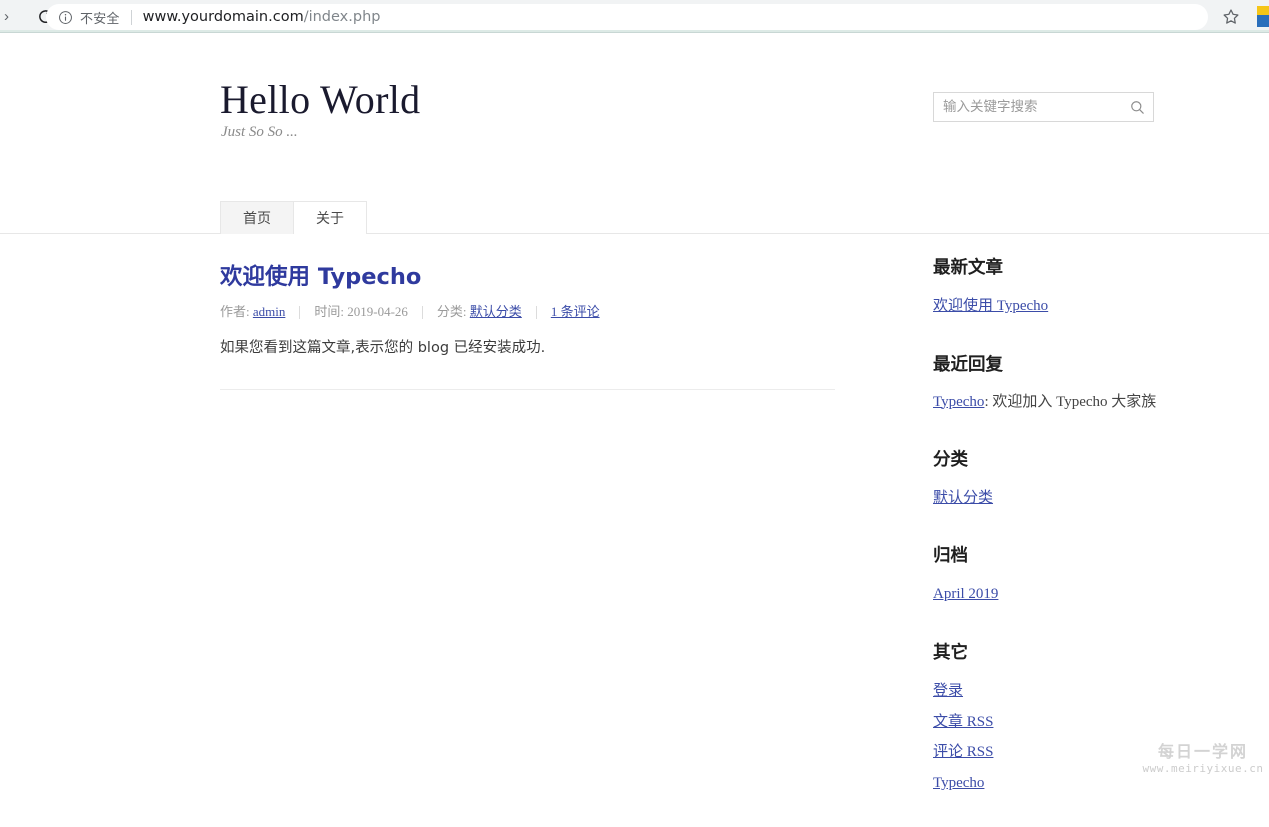  I want to click on site-title: Hello World, so click(320, 99).